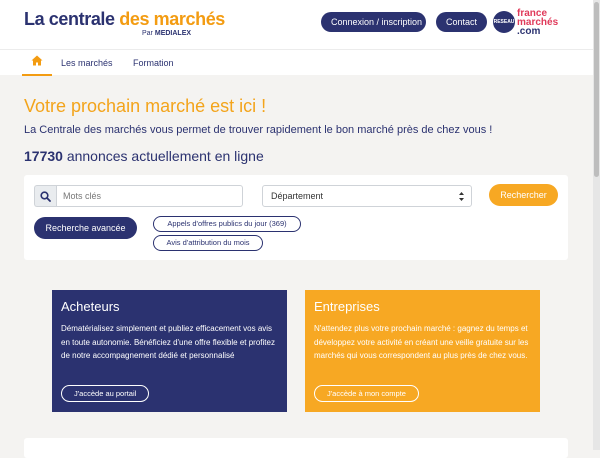 Image resolution: width=600 pixels, height=458 pixels. I want to click on nav-item-les-marches: Les marchés, so click(87, 63).